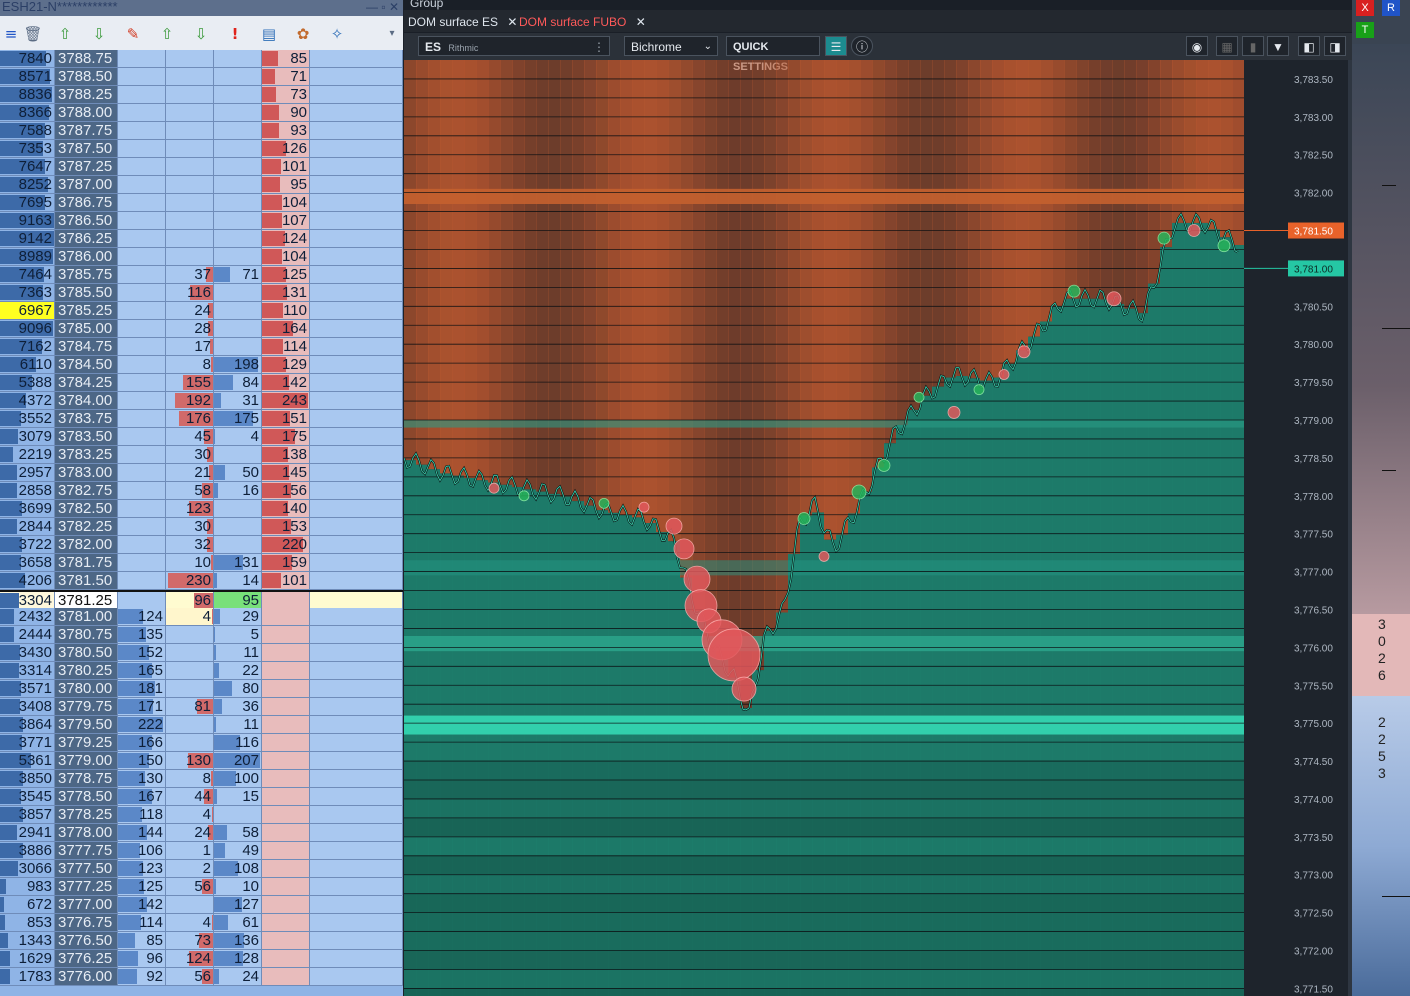  What do you see at coordinates (142, 779) in the screenshot?
I see `ladder-bid-cell: 130` at bounding box center [142, 779].